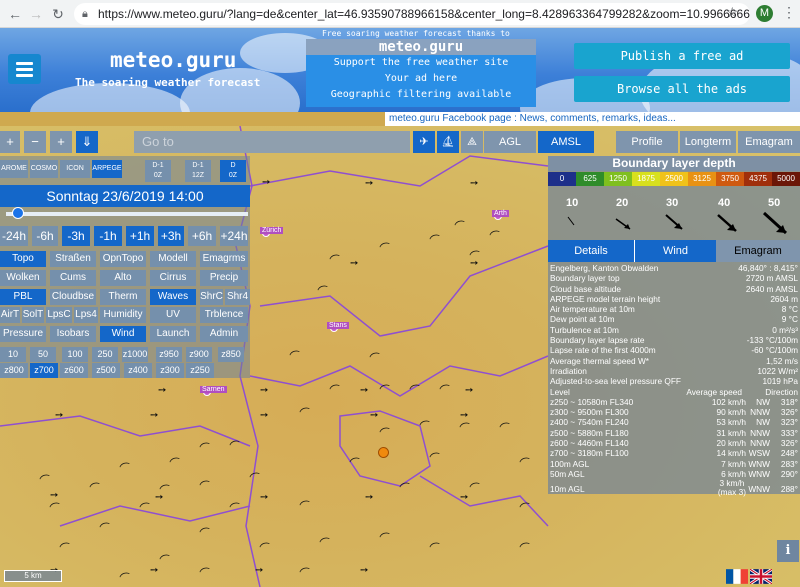 The image size is (800, 587). I want to click on run-d-0z: D 0Z, so click(233, 171).